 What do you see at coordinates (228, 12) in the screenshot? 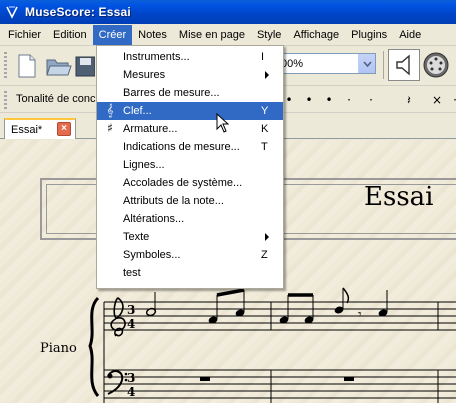
I see `title-bar: MuseScore: Essai` at bounding box center [228, 12].